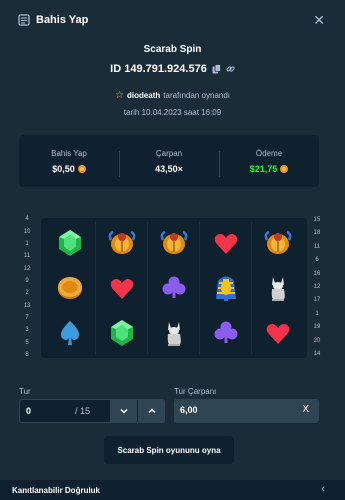 This screenshot has height=500, width=345. Describe the element at coordinates (24, 20) in the screenshot. I see `bet-slip-icon` at that location.